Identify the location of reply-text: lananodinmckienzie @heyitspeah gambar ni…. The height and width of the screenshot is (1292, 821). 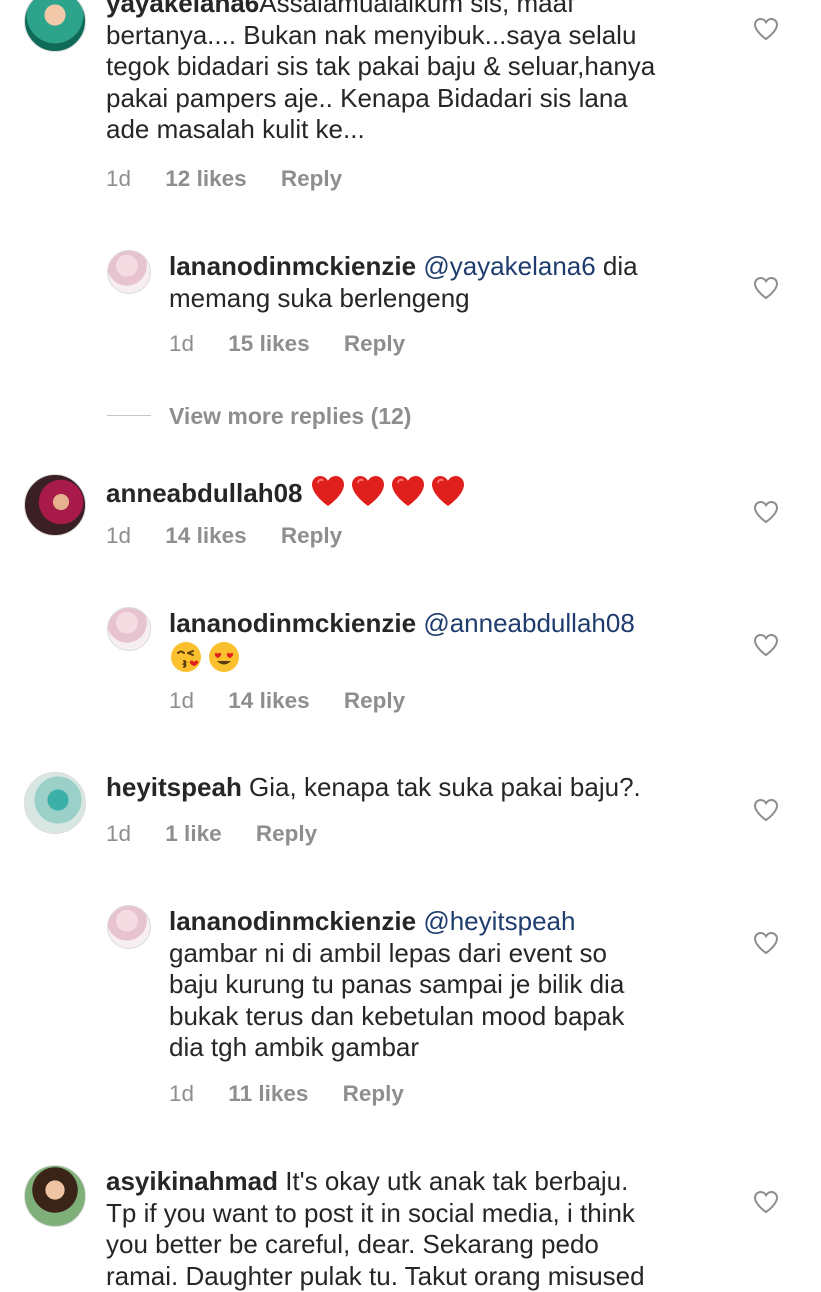
(397, 984).